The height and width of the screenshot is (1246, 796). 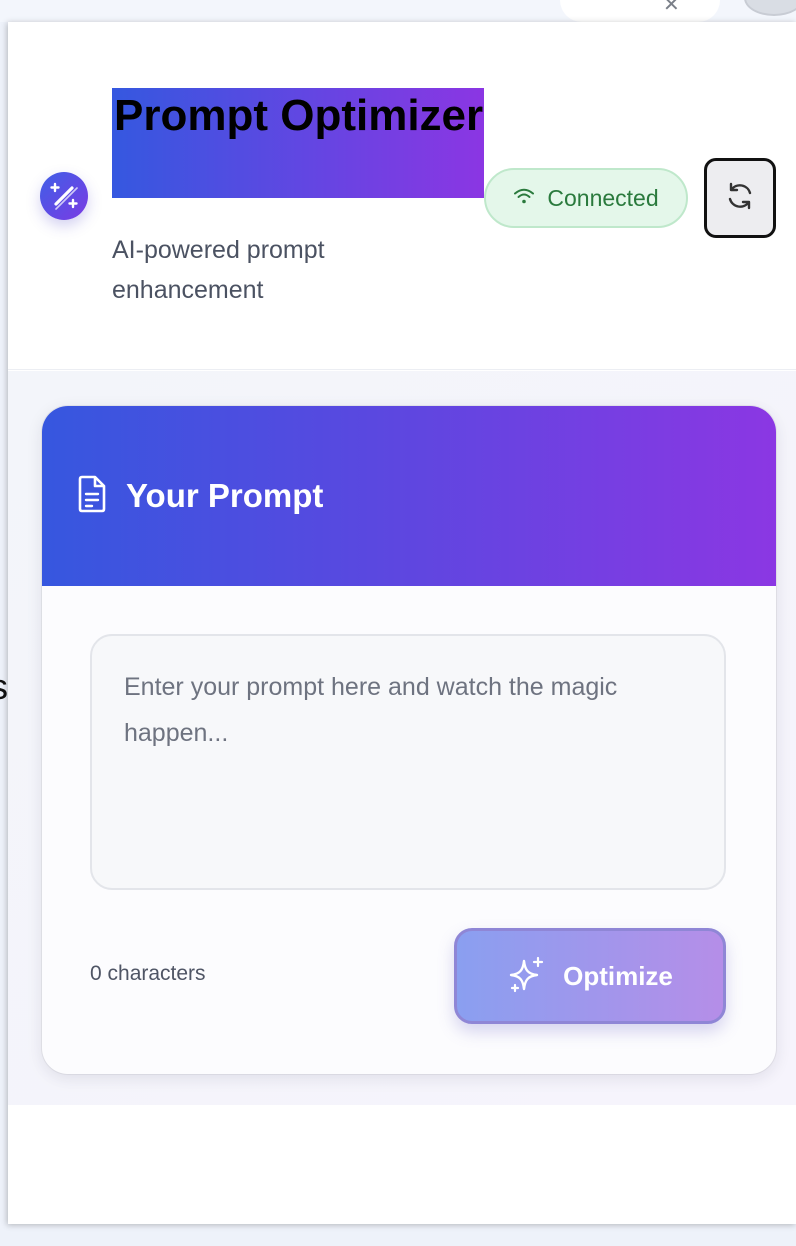 What do you see at coordinates (409, 496) in the screenshot?
I see `prompt-card-header: Your Prompt` at bounding box center [409, 496].